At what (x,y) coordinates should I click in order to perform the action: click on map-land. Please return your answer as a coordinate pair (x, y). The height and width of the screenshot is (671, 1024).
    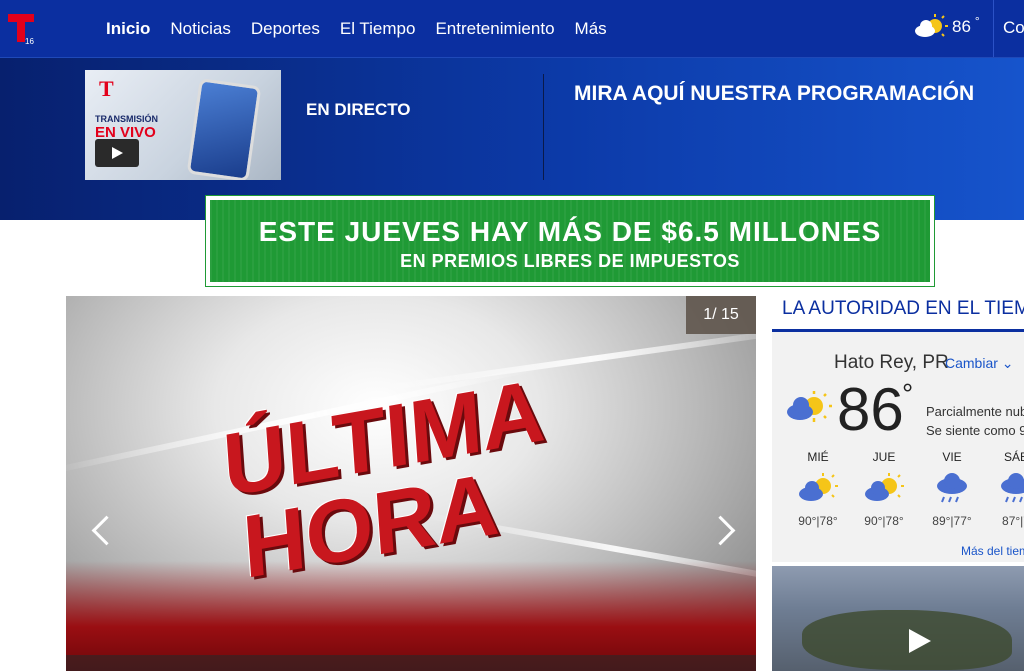
    Looking at the image, I should click on (907, 640).